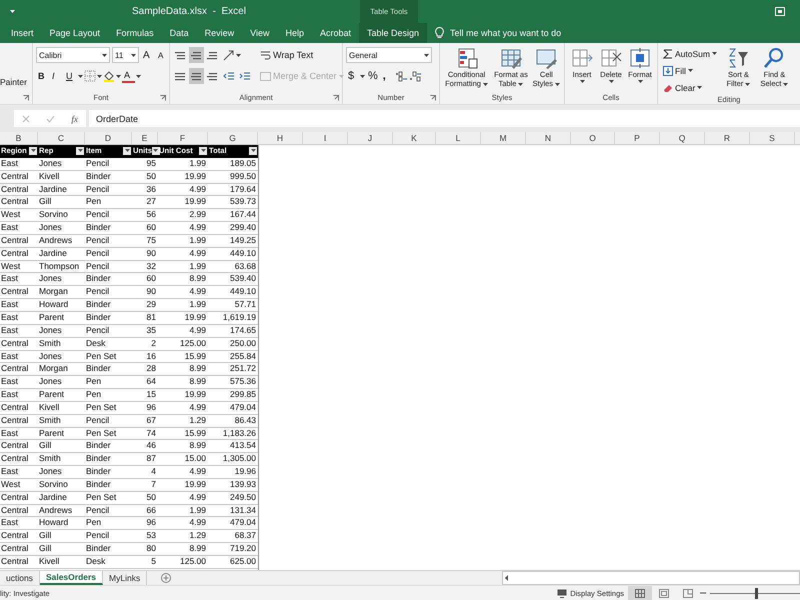 The width and height of the screenshot is (800, 600). I want to click on bold-button: B, so click(42, 76).